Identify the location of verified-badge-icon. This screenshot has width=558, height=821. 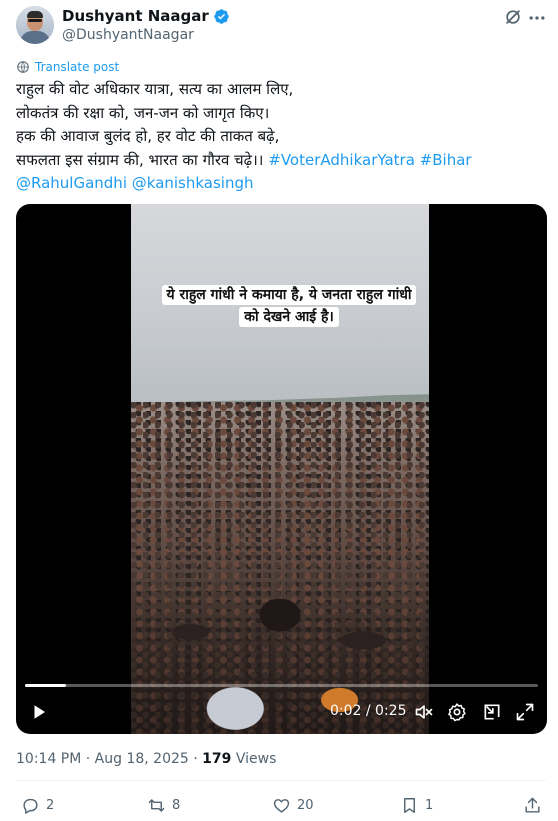
(221, 16).